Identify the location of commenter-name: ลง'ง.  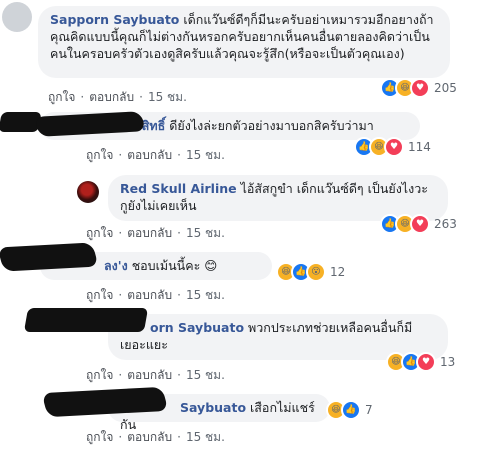
(116, 265).